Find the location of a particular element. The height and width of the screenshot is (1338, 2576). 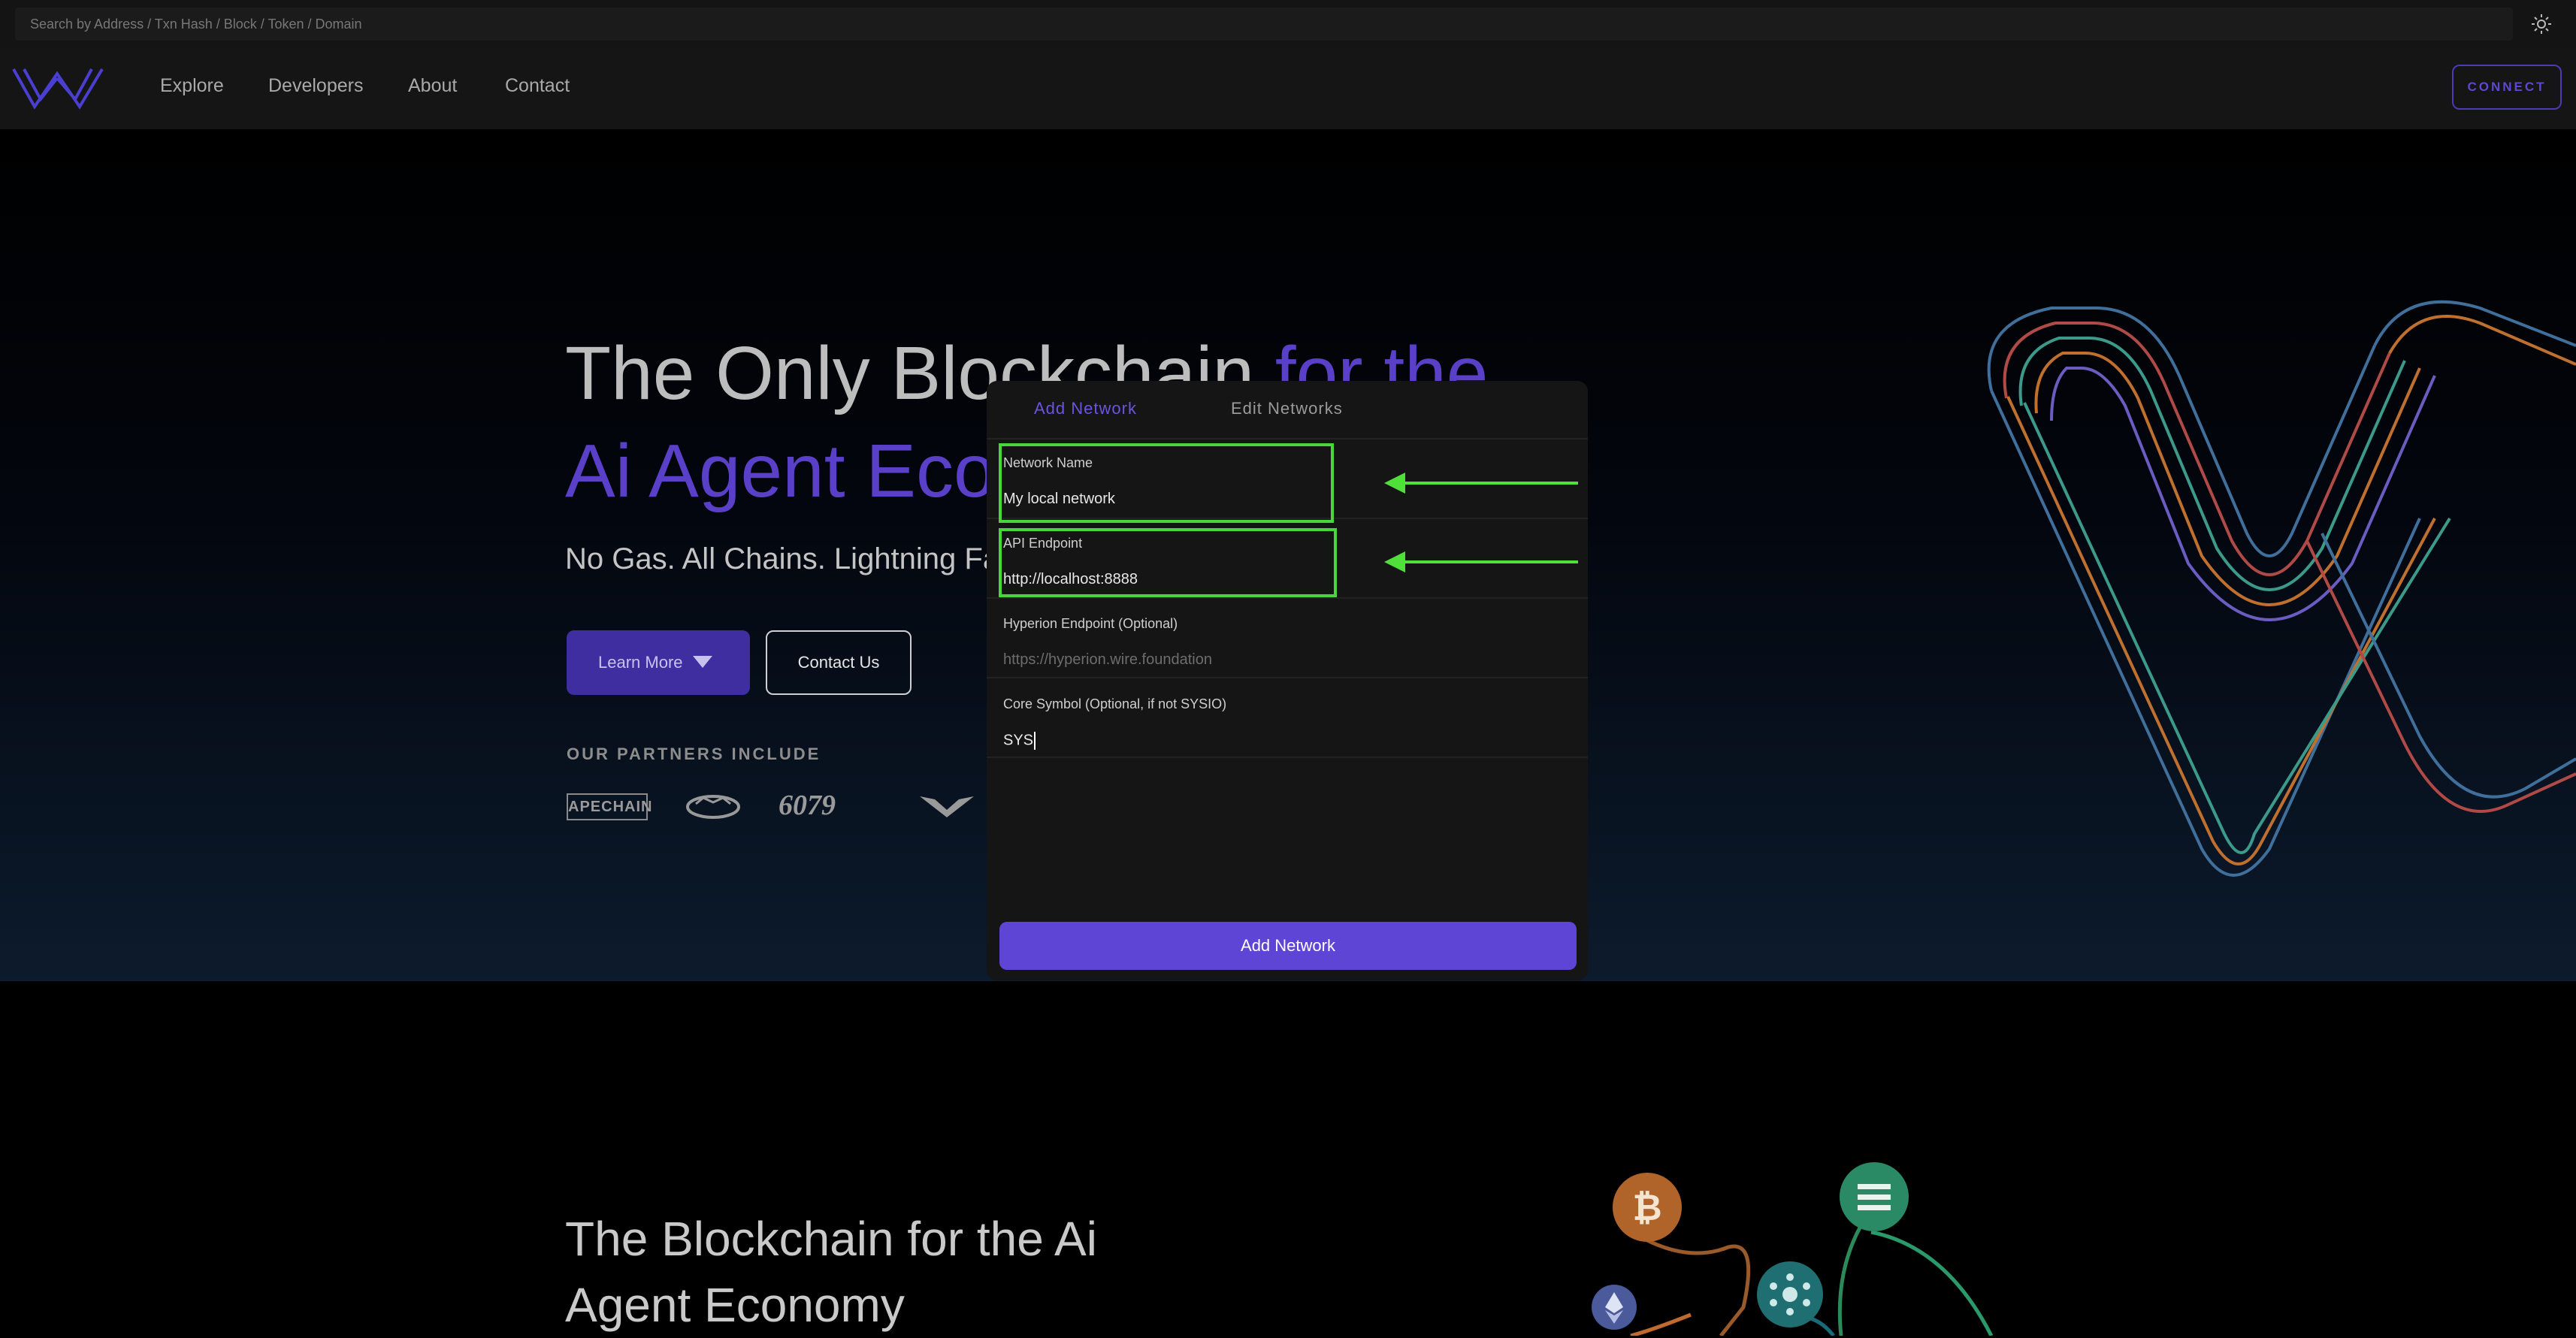

text-cursor is located at coordinates (1035, 741).